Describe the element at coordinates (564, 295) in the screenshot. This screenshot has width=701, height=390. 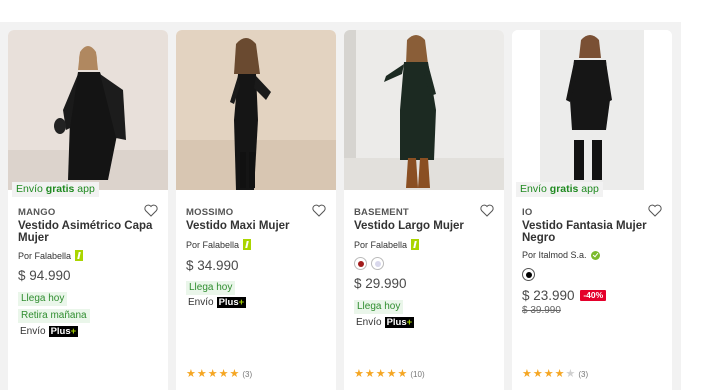
I see `product-price: $ 23.990 -40%` at that location.